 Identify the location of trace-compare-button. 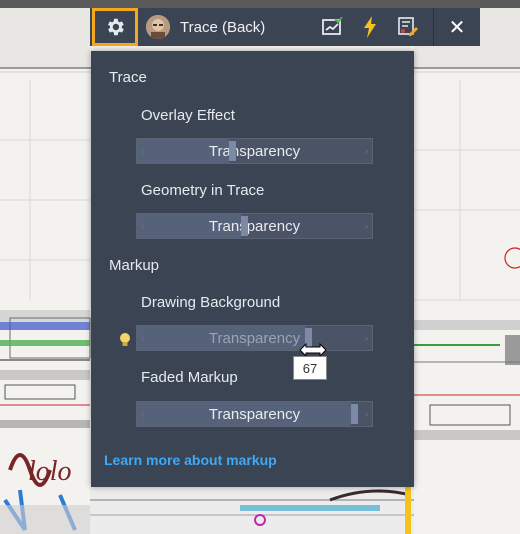
(332, 27).